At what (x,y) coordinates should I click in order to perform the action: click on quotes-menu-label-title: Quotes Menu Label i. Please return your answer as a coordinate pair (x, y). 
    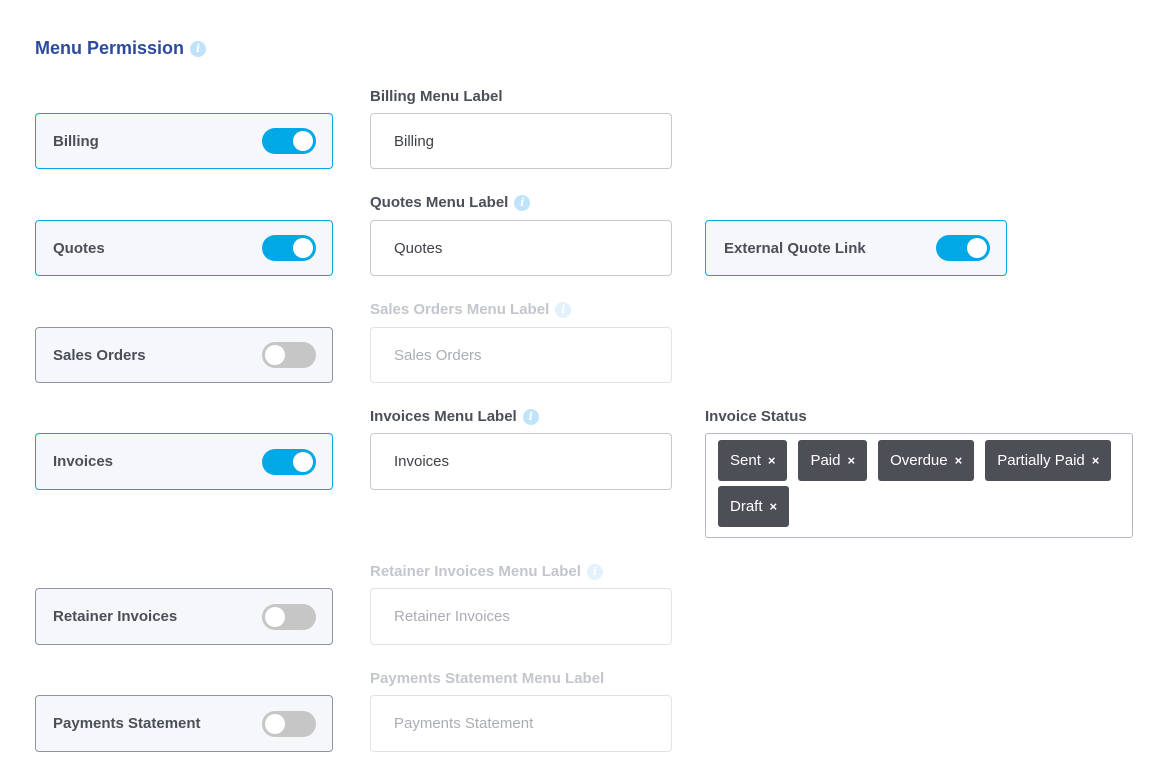
    Looking at the image, I should click on (450, 202).